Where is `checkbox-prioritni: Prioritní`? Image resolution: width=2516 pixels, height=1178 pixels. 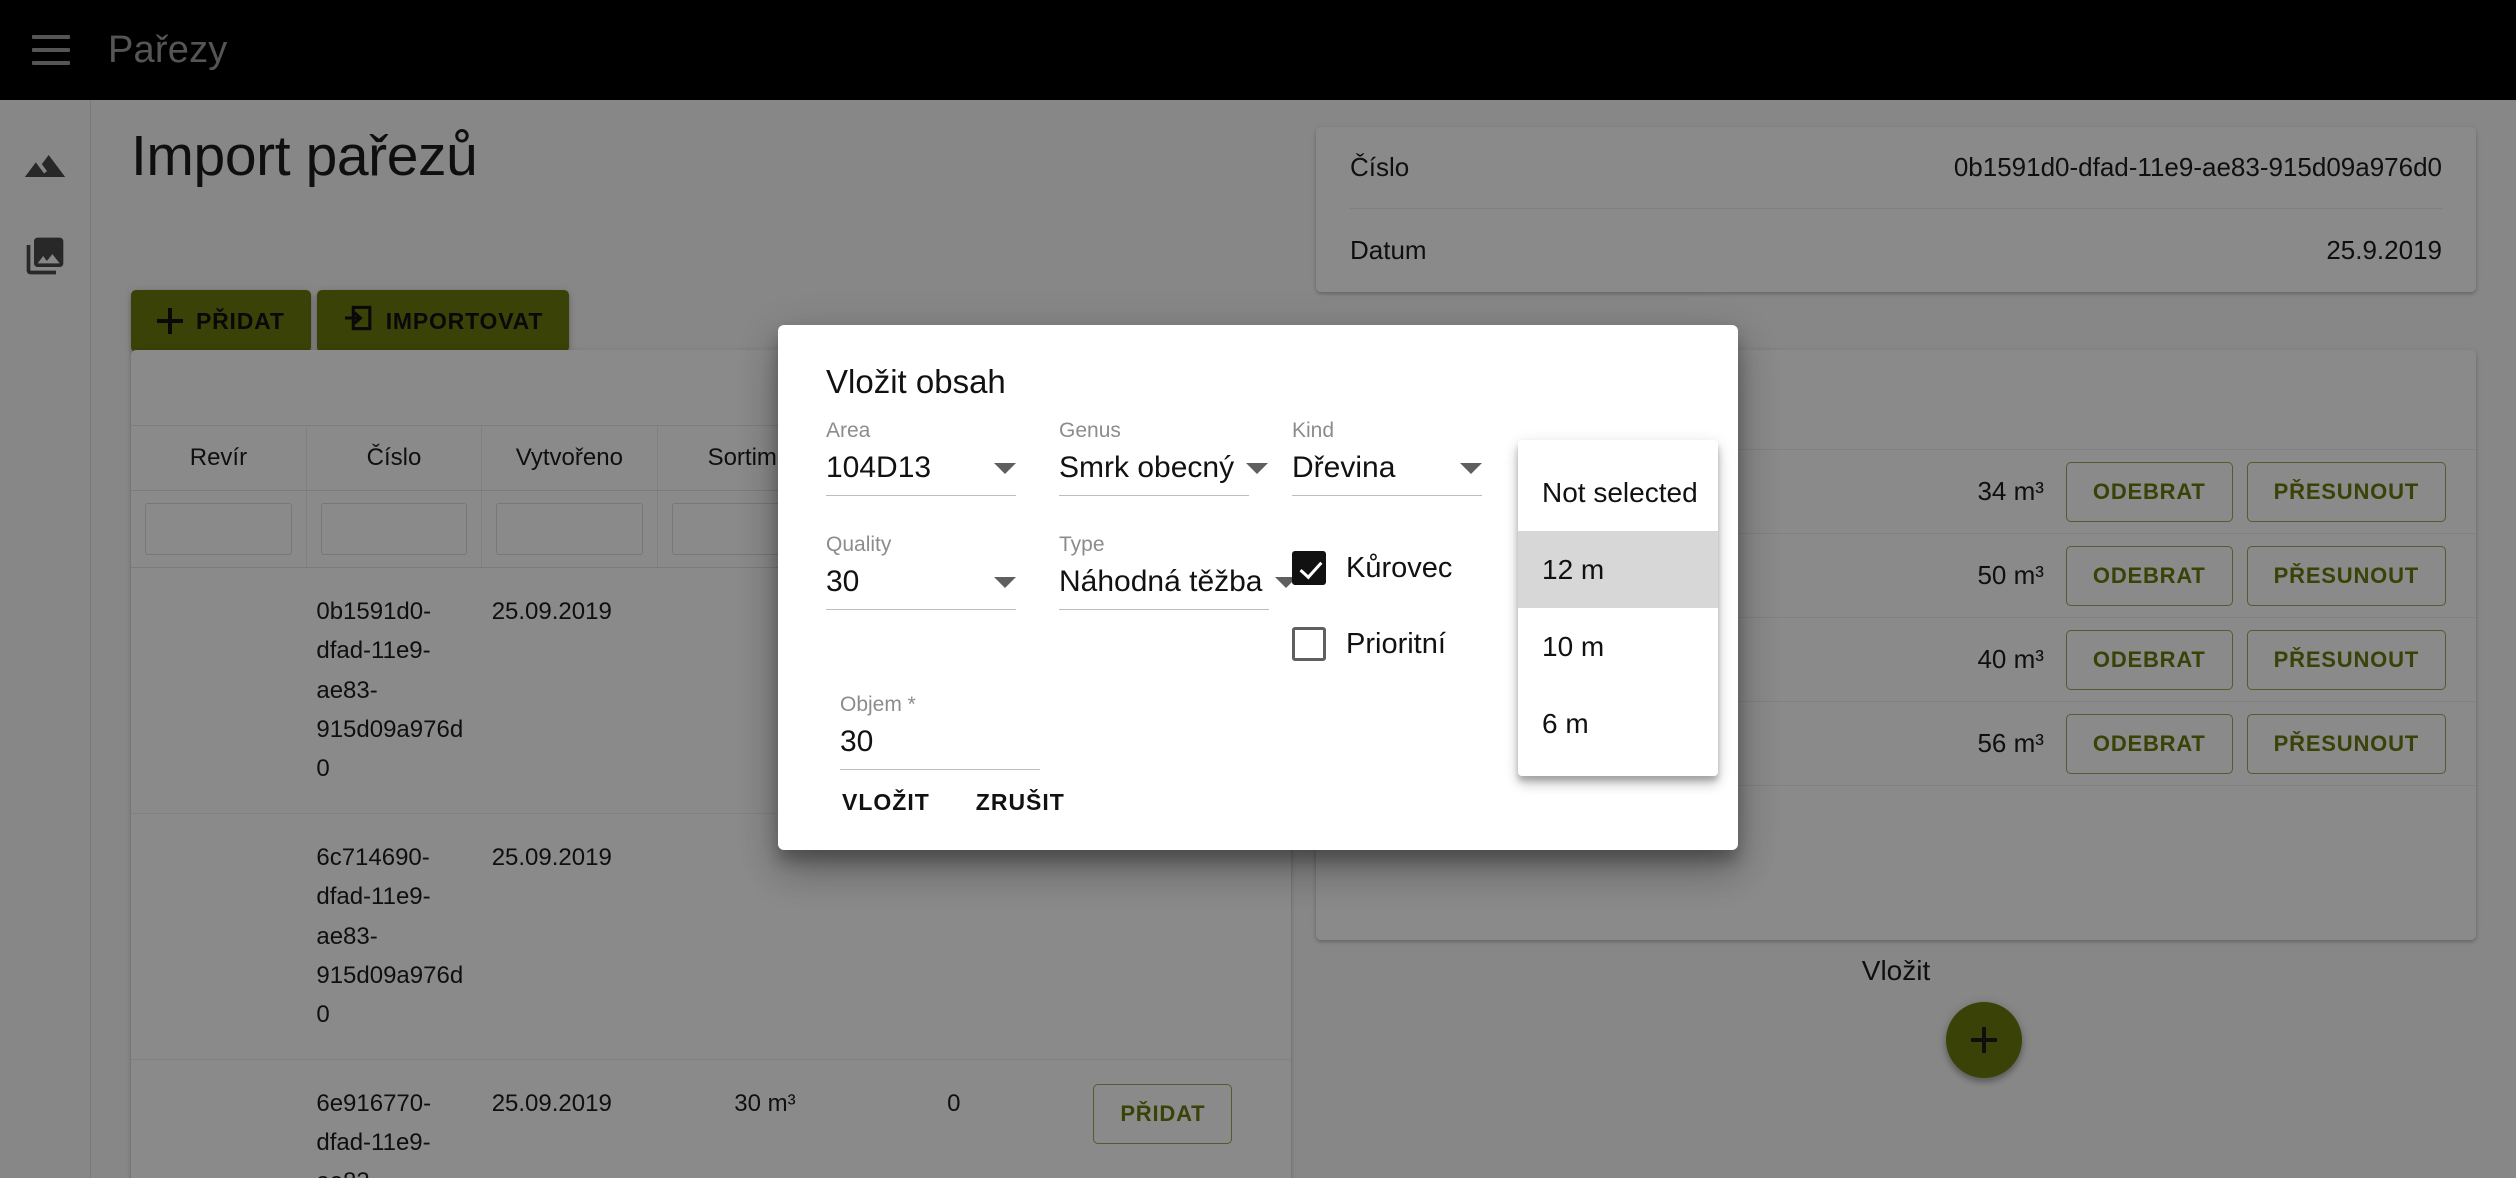
checkbox-prioritni: Prioritní is located at coordinates (1369, 644).